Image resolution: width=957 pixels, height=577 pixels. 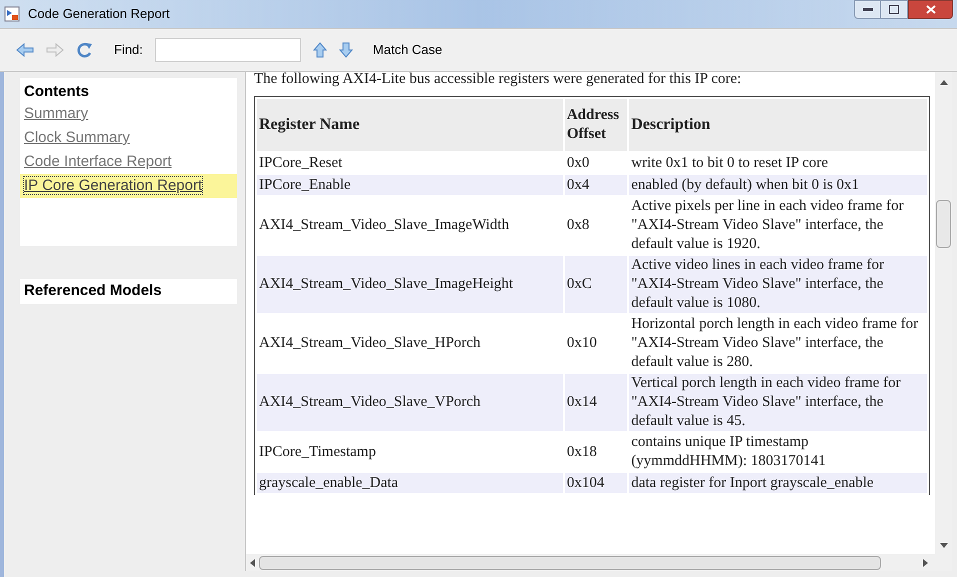 What do you see at coordinates (944, 545) in the screenshot?
I see `scroll-down-icon` at bounding box center [944, 545].